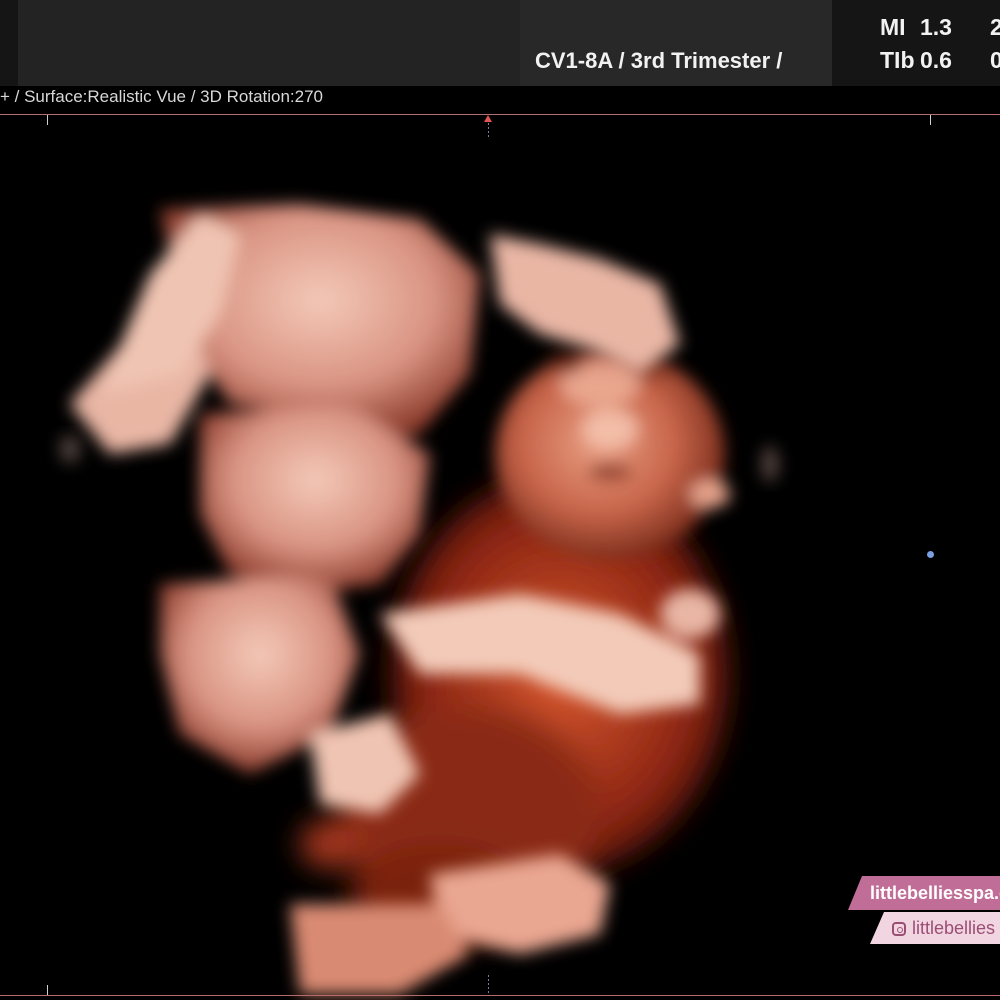 Image resolution: width=1000 pixels, height=1000 pixels. I want to click on mi-value: 1.3, so click(936, 27).